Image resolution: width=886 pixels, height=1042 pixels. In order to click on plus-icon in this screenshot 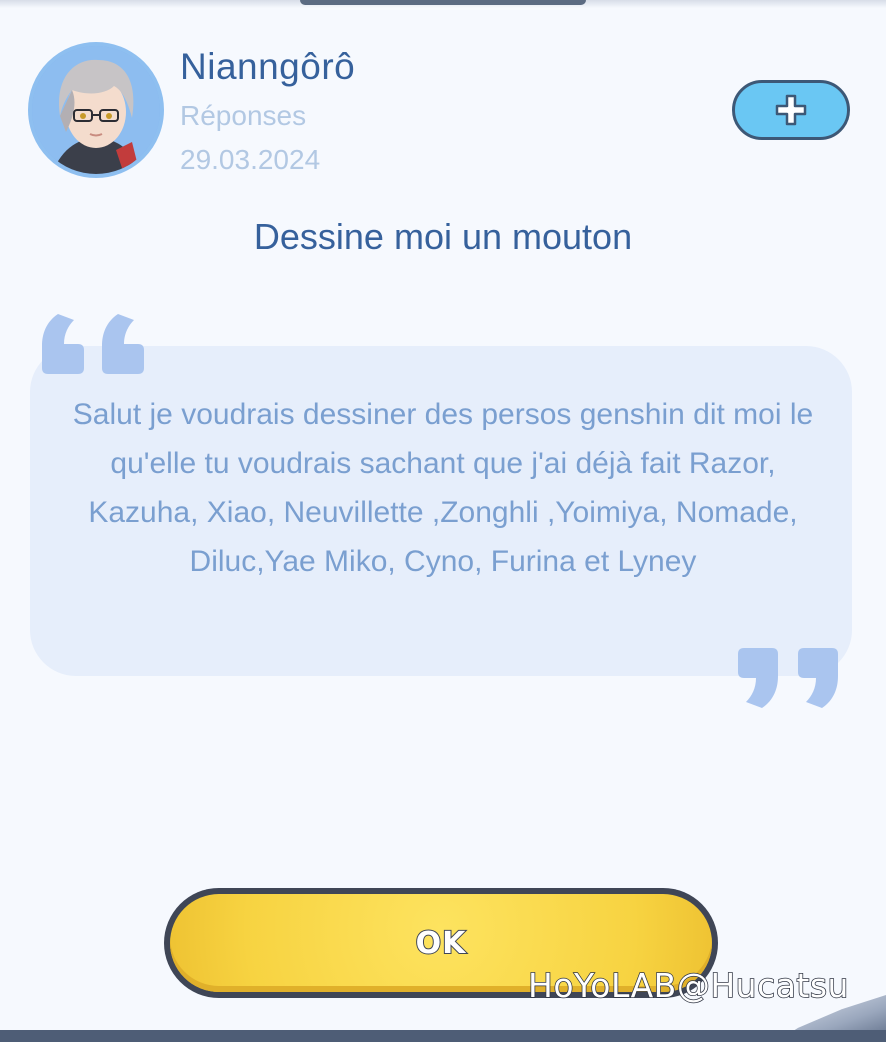, I will do `click(791, 110)`.